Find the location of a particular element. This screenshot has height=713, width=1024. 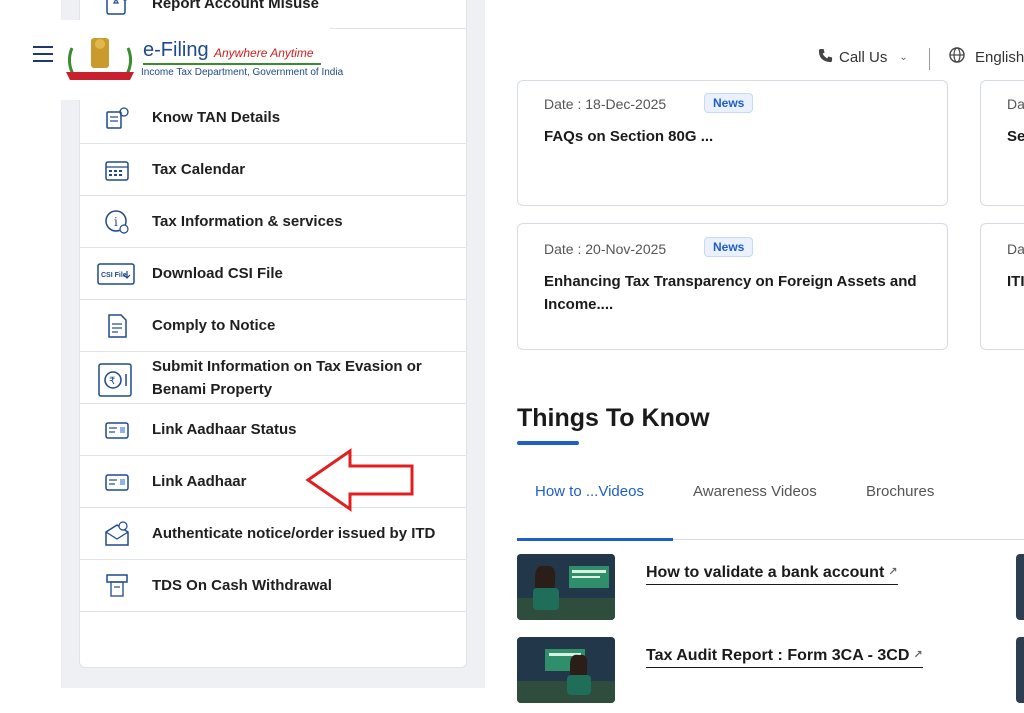

quick-link-label: Link Aadhaar Status is located at coordinates (224, 429).